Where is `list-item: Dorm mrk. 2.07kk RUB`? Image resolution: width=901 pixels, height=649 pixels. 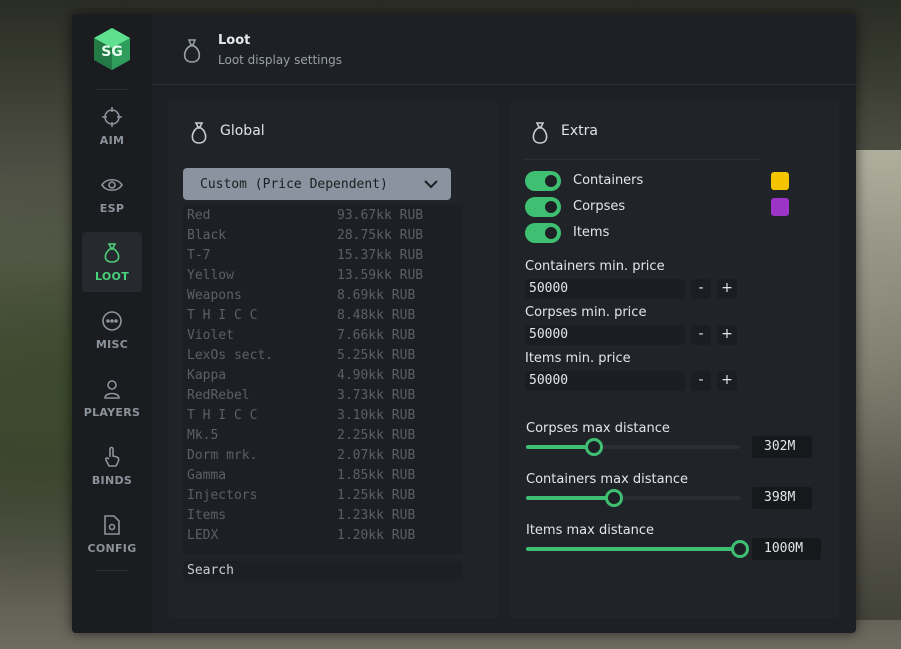
list-item: Dorm mrk. 2.07kk RUB is located at coordinates (323, 456).